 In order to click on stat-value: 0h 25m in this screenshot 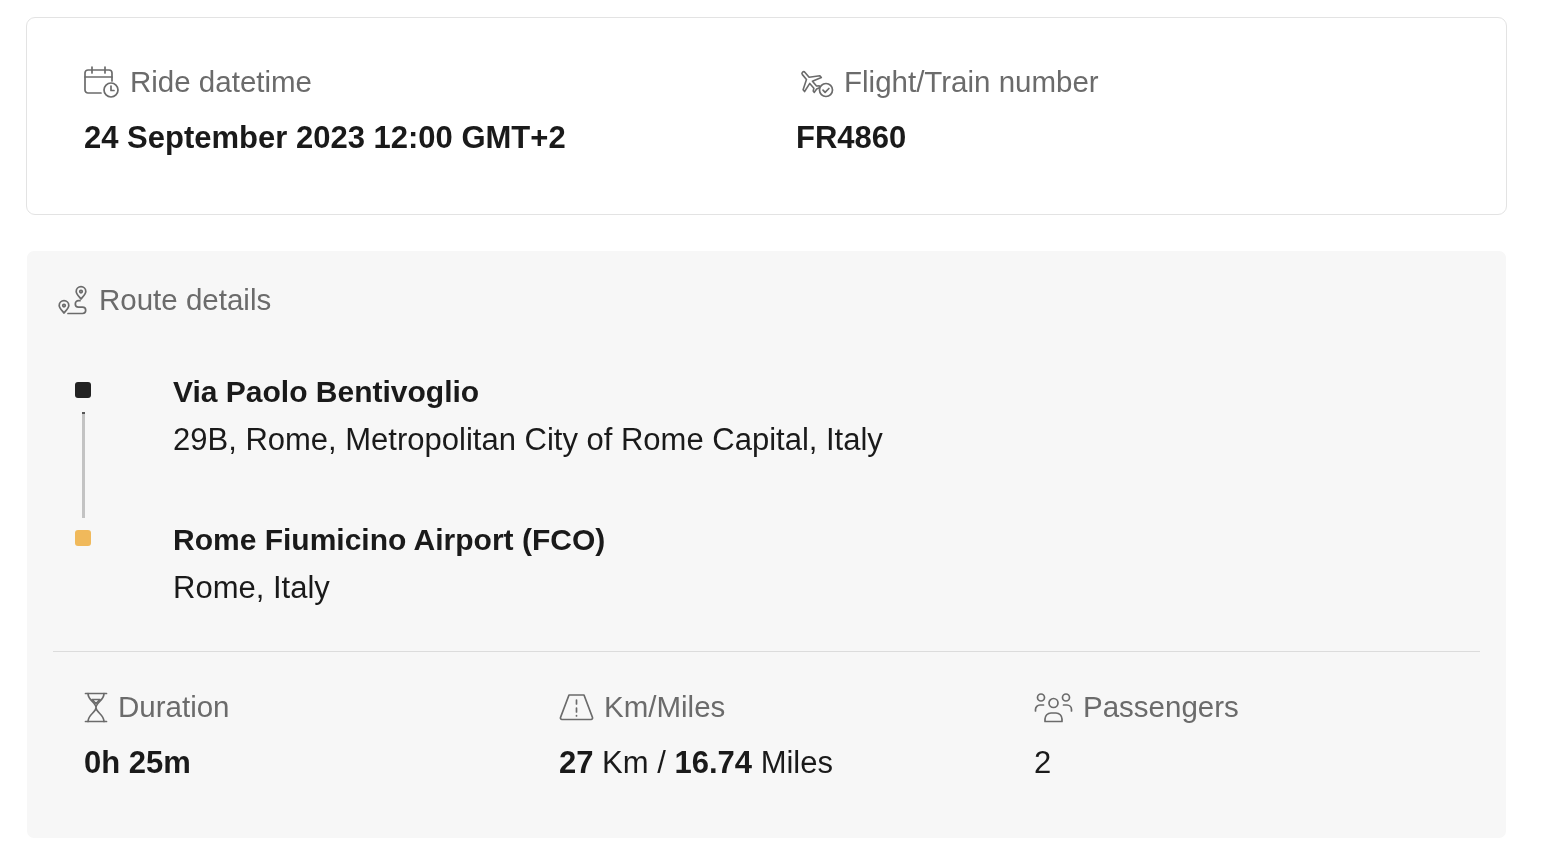, I will do `click(137, 763)`.